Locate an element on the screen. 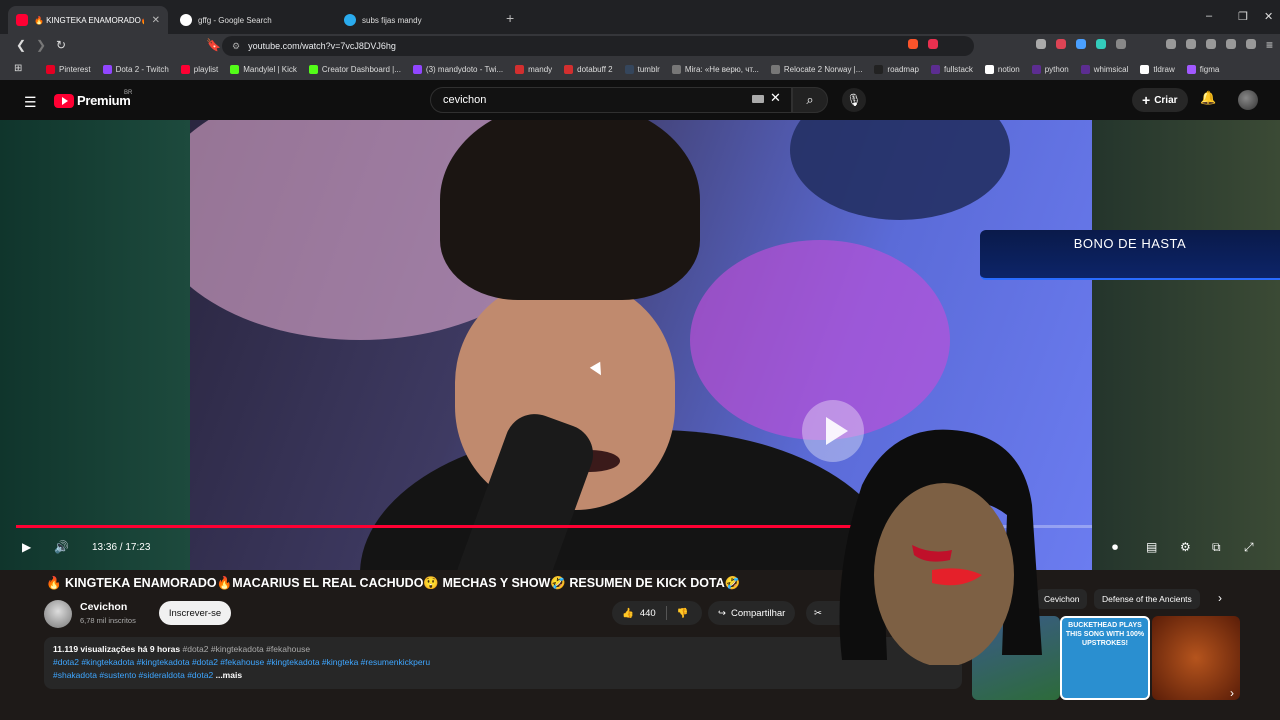  media-icon is located at coordinates (1171, 44).